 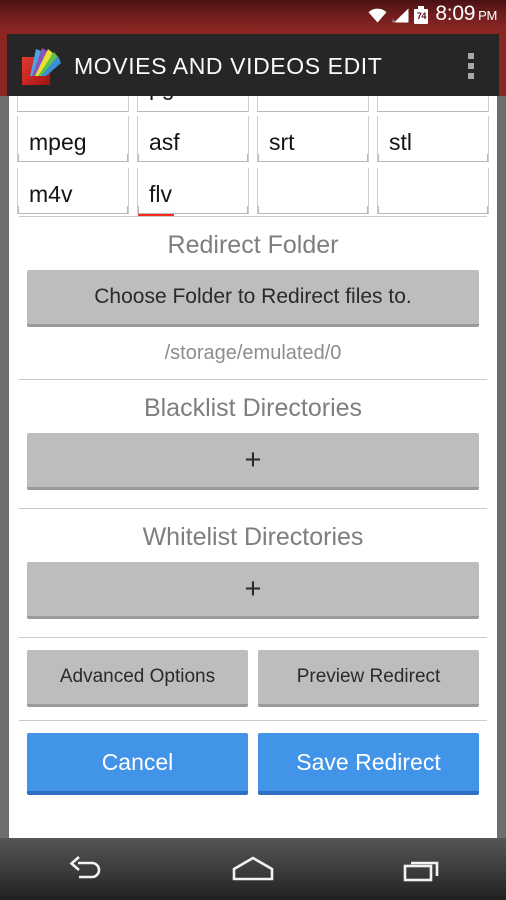 I want to click on action-buttons-row: Cancel Save Redirect, so click(x=253, y=758).